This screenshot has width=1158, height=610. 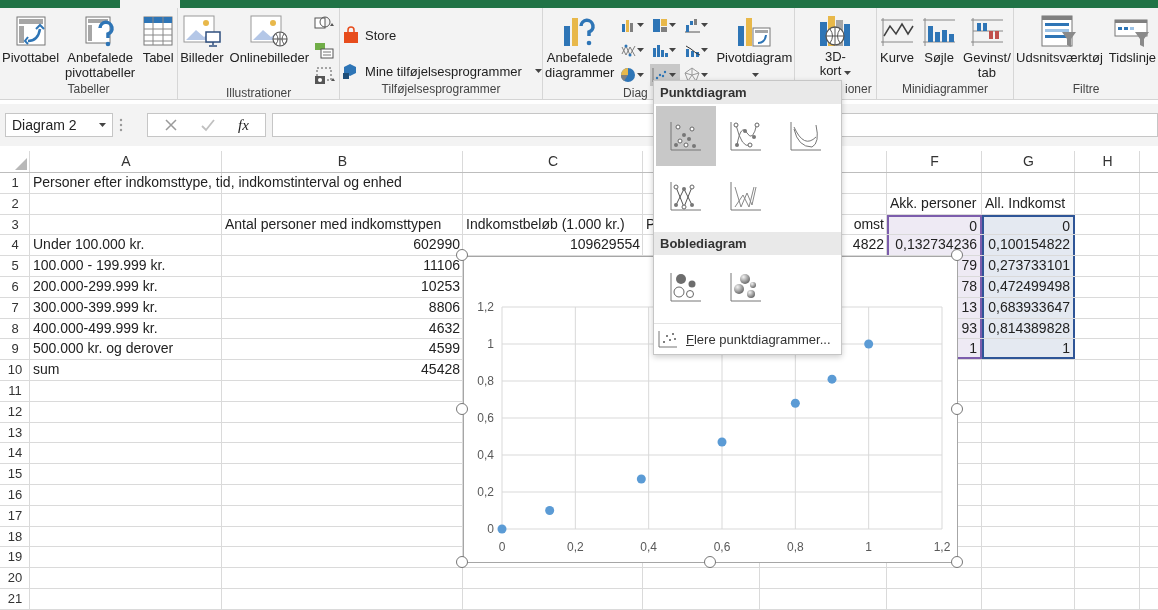 What do you see at coordinates (15, 516) in the screenshot?
I see `row-header: 17` at bounding box center [15, 516].